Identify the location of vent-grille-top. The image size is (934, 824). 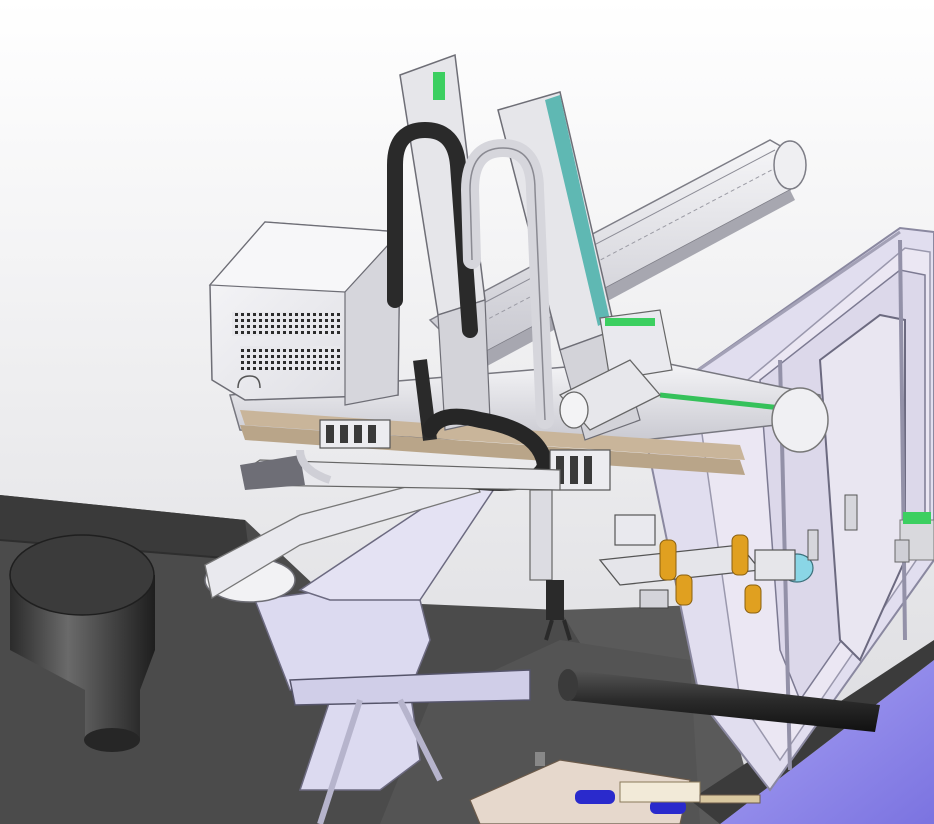
(287, 324).